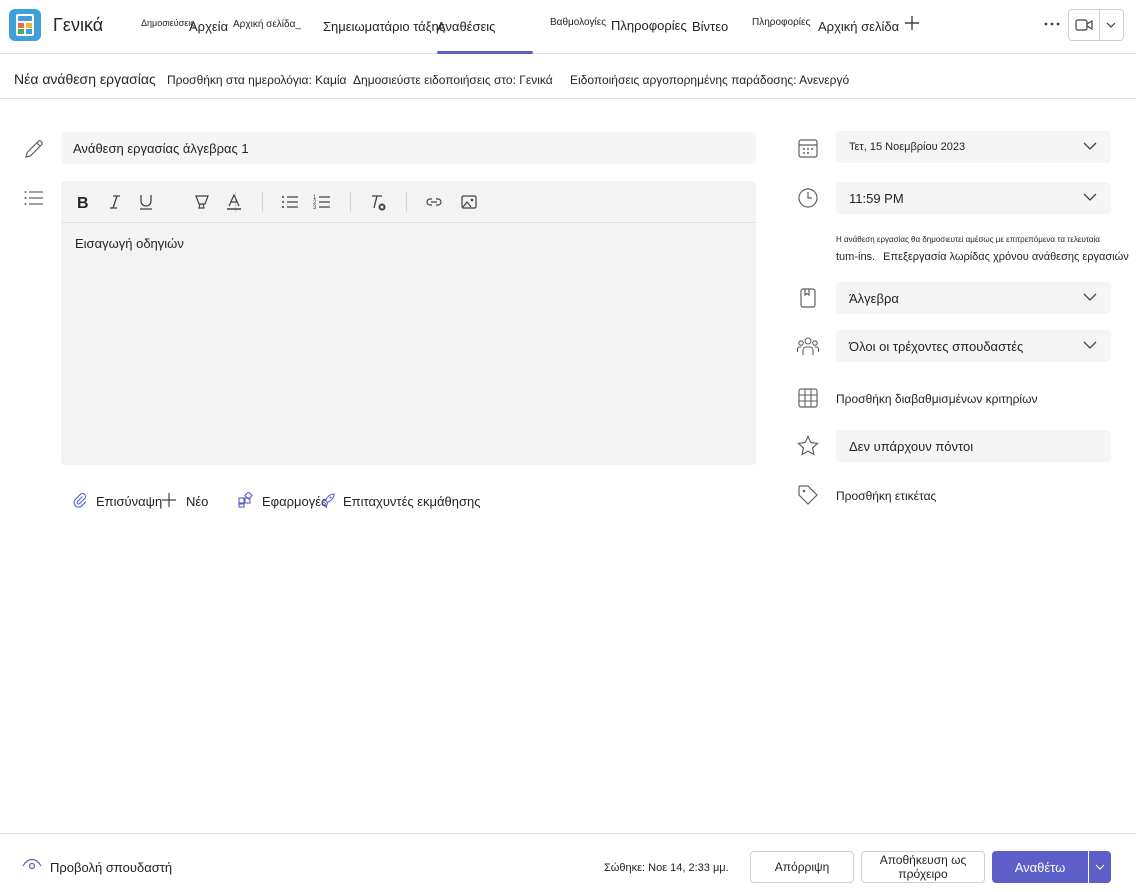 The height and width of the screenshot is (892, 1136). I want to click on italic-icon, so click(115, 202).